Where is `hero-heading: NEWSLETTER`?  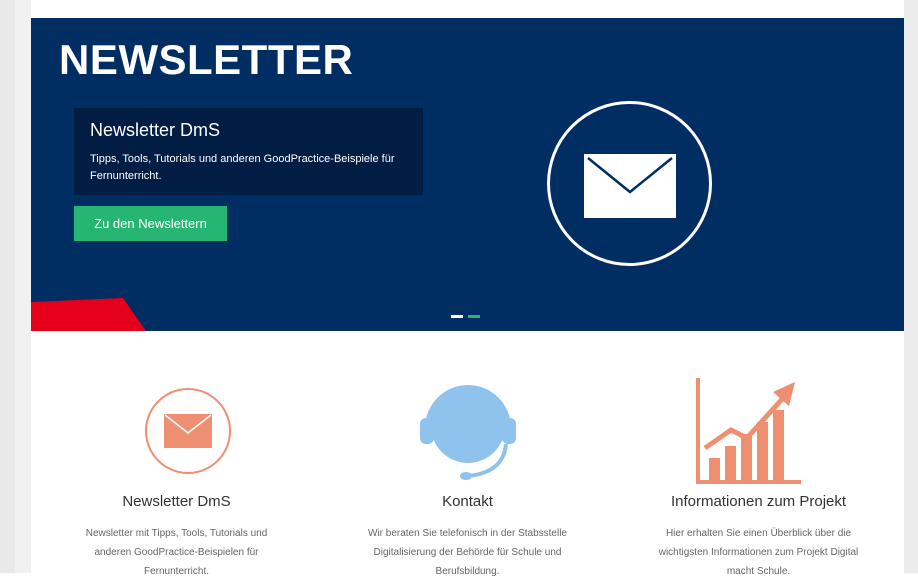
hero-heading: NEWSLETTER is located at coordinates (206, 59).